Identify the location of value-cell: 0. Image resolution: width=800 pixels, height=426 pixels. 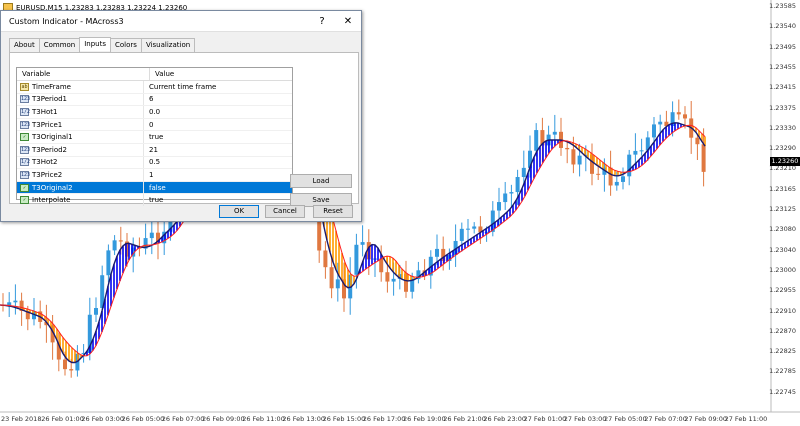
(218, 125).